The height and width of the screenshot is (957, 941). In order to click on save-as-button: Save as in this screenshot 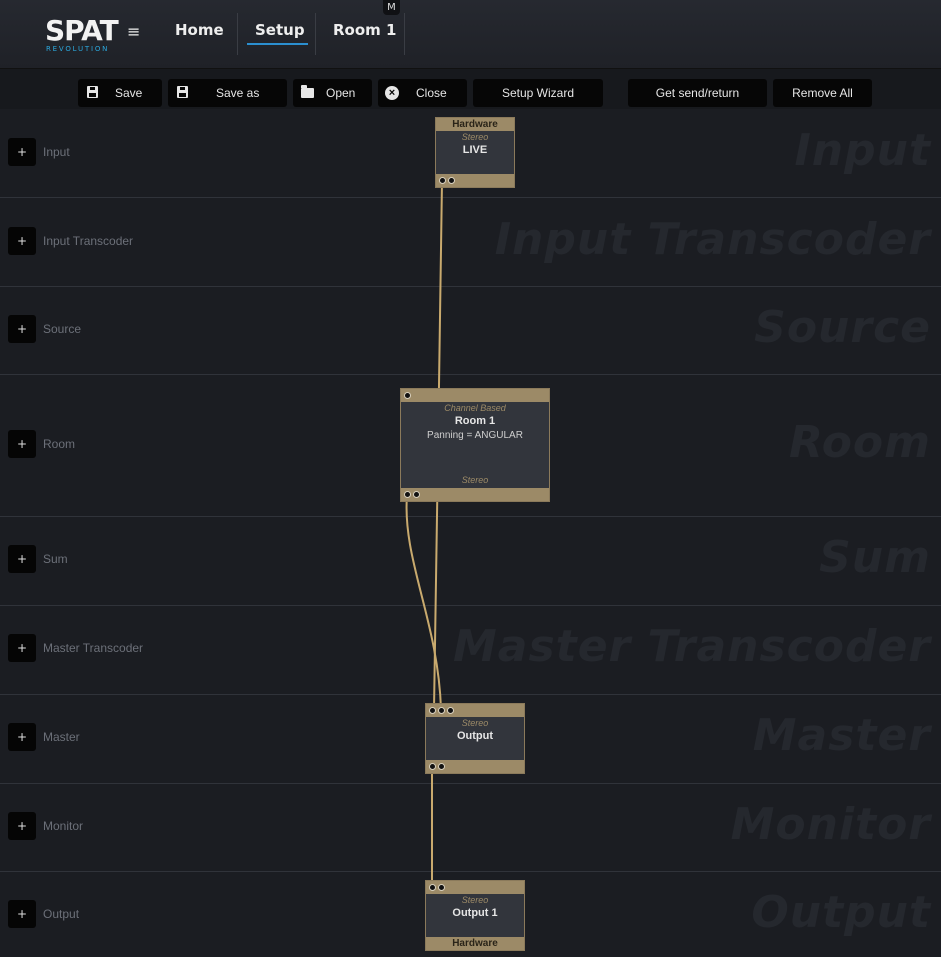, I will do `click(227, 93)`.